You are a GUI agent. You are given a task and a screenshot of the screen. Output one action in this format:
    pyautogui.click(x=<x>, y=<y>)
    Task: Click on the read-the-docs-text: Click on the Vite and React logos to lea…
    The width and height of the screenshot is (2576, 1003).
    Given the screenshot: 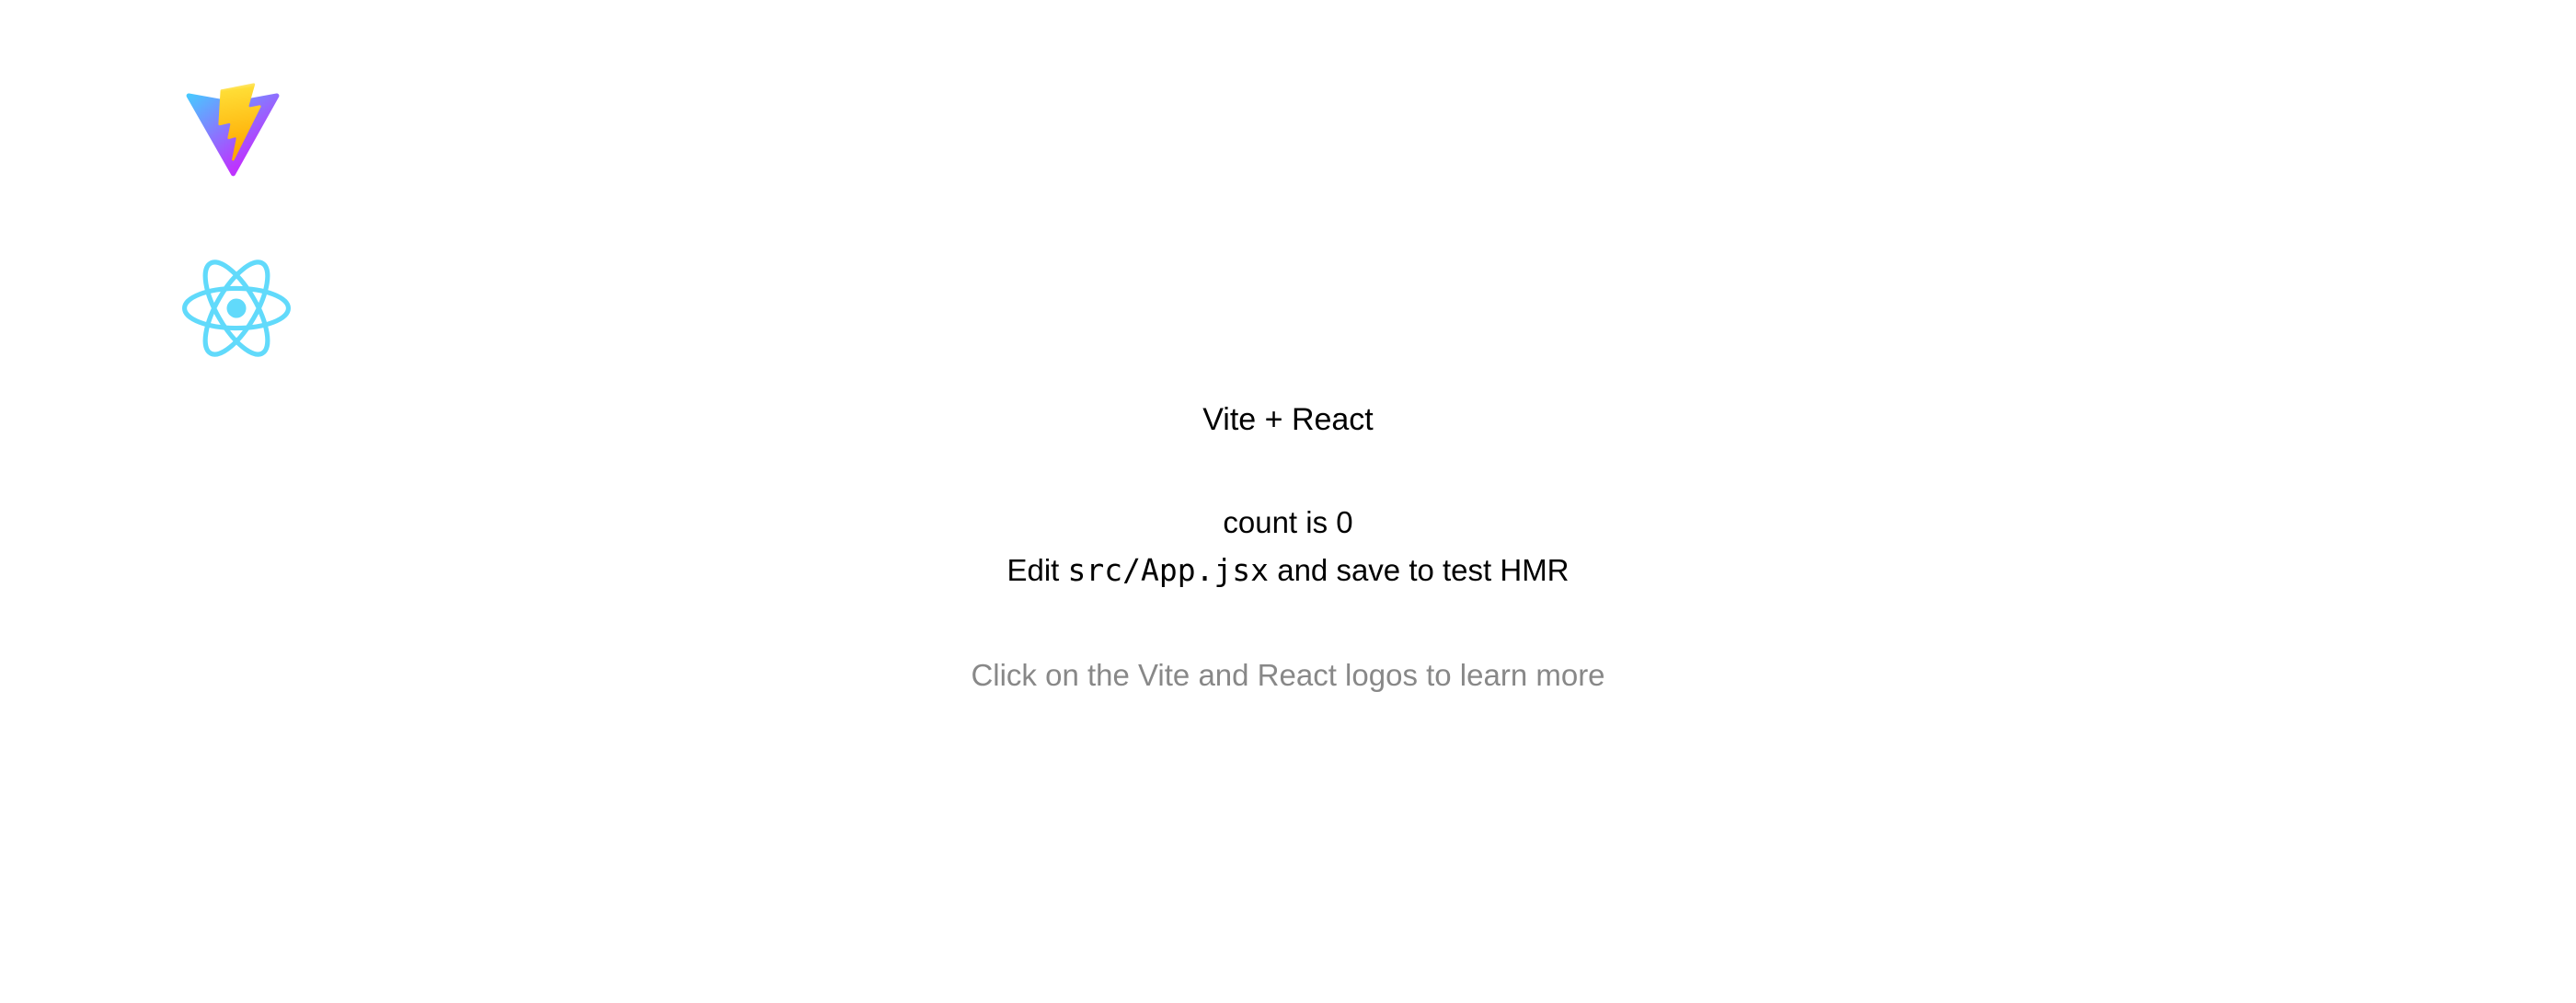 What is the action you would take?
    pyautogui.click(x=1288, y=675)
    